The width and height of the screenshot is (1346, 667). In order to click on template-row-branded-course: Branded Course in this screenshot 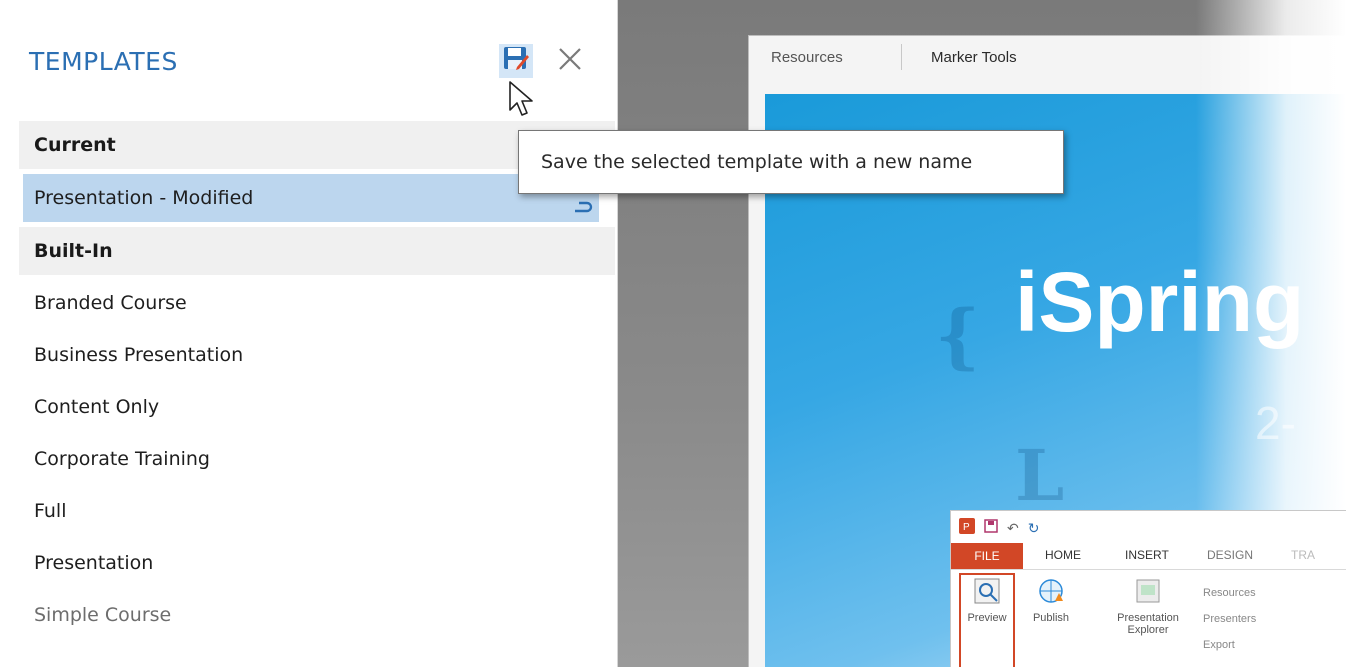, I will do `click(317, 303)`.